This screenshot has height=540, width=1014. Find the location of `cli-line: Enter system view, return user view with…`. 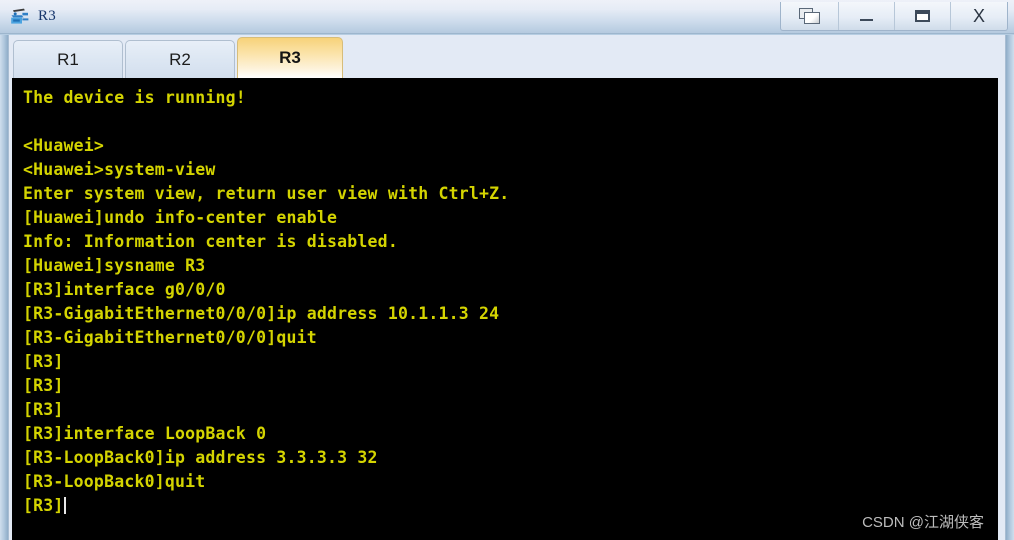

cli-line: Enter system view, return user view with… is located at coordinates (266, 193).